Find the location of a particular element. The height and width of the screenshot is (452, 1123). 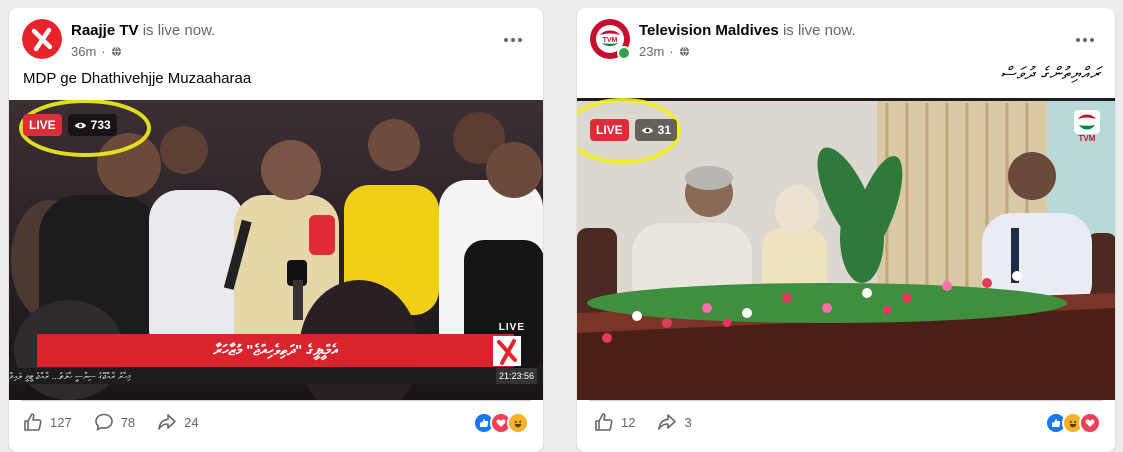

tvm-watermark: TVM is located at coordinates (1087, 128).